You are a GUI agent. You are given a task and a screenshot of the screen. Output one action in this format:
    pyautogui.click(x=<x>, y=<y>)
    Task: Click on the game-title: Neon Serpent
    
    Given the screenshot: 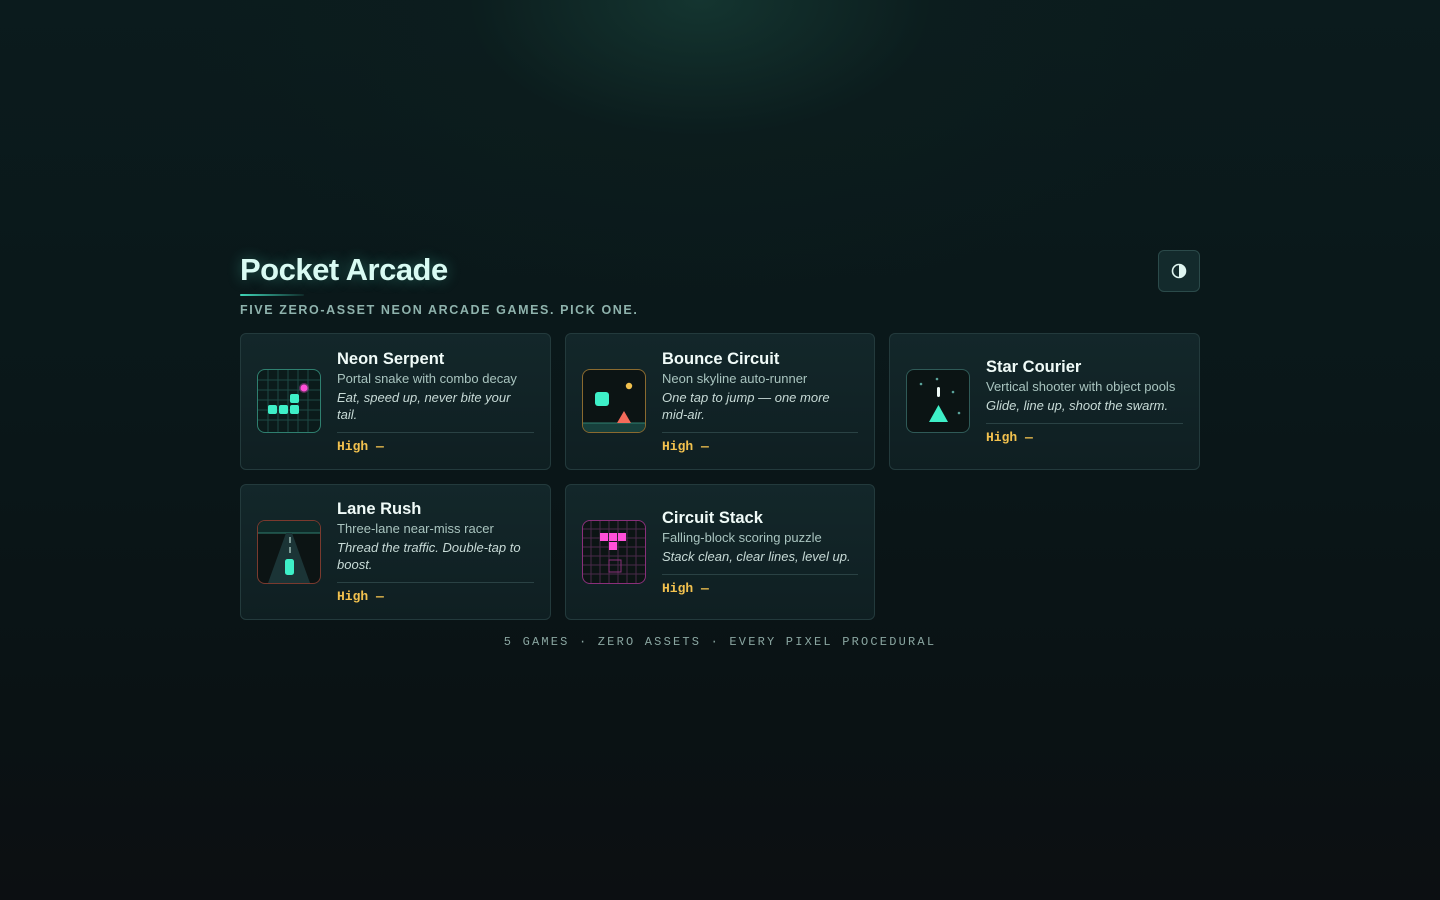 What is the action you would take?
    pyautogui.click(x=391, y=358)
    